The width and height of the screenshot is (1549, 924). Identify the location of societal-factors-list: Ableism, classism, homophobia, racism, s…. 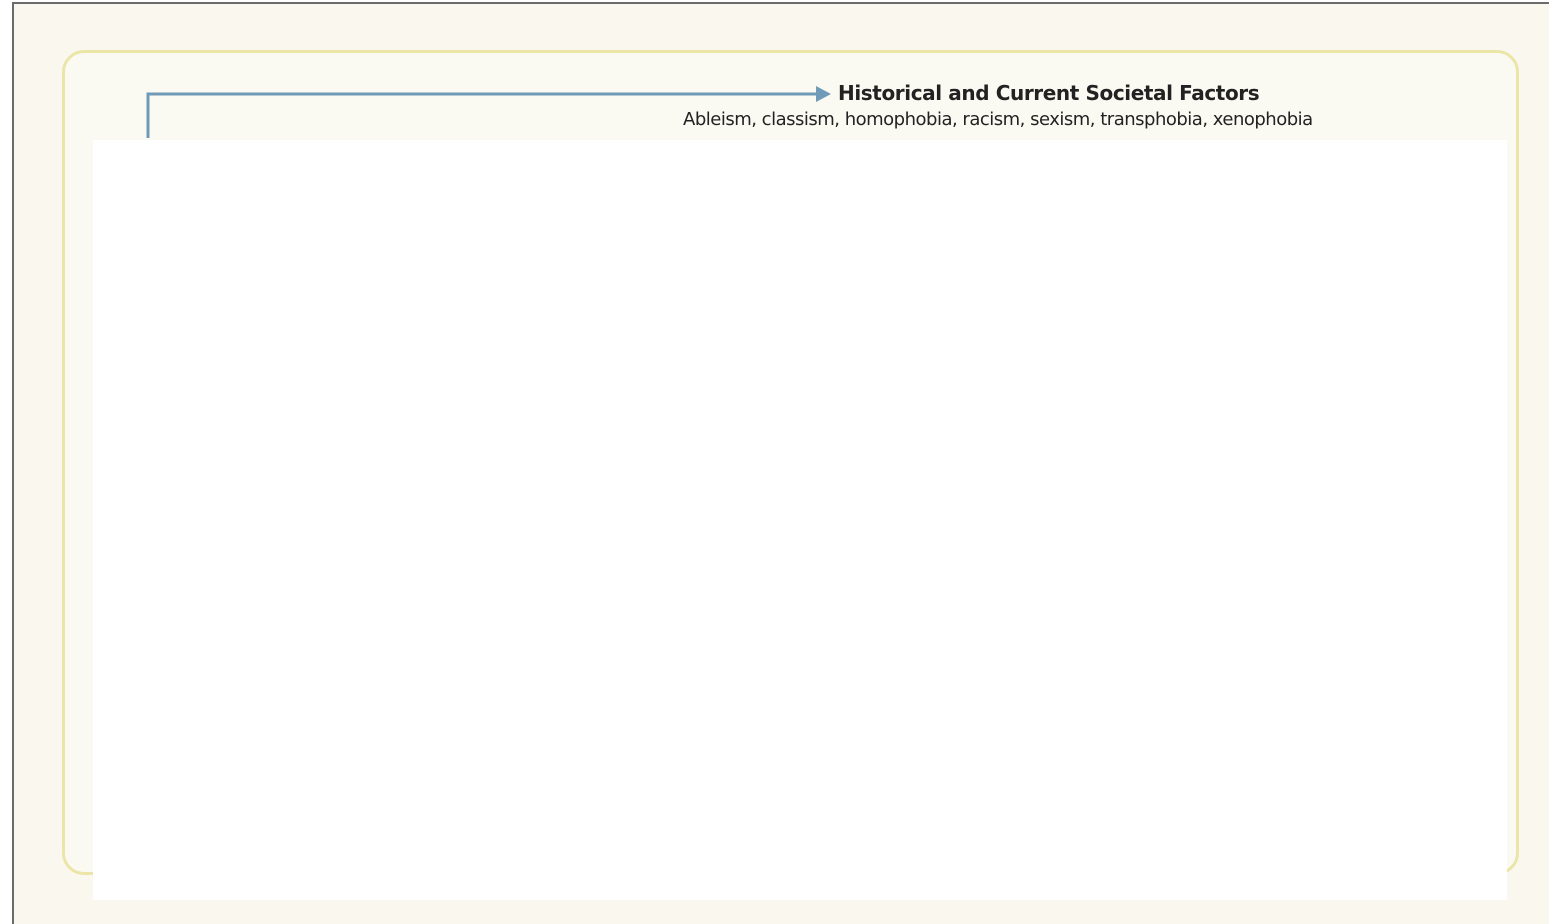
(998, 119).